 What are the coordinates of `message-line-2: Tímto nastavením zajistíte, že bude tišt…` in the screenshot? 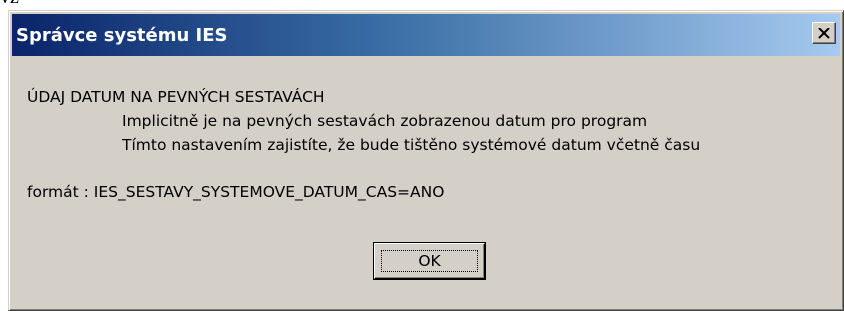 It's located at (411, 145).